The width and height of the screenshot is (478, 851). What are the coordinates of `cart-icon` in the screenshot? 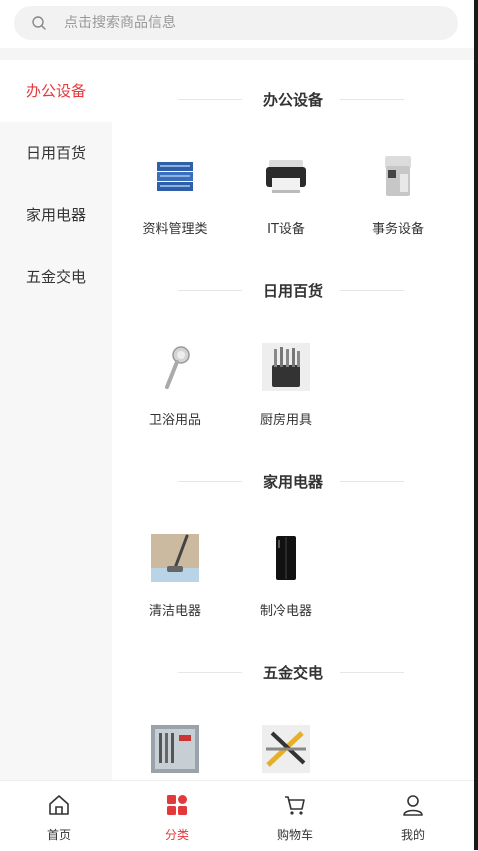 It's located at (295, 805).